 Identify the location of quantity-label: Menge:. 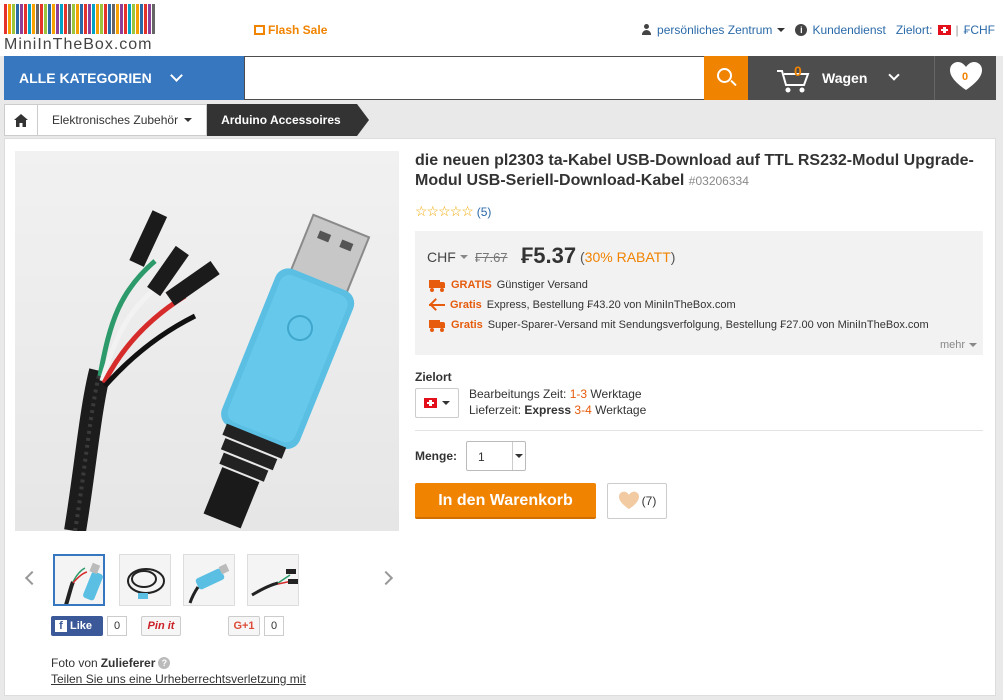
(436, 456).